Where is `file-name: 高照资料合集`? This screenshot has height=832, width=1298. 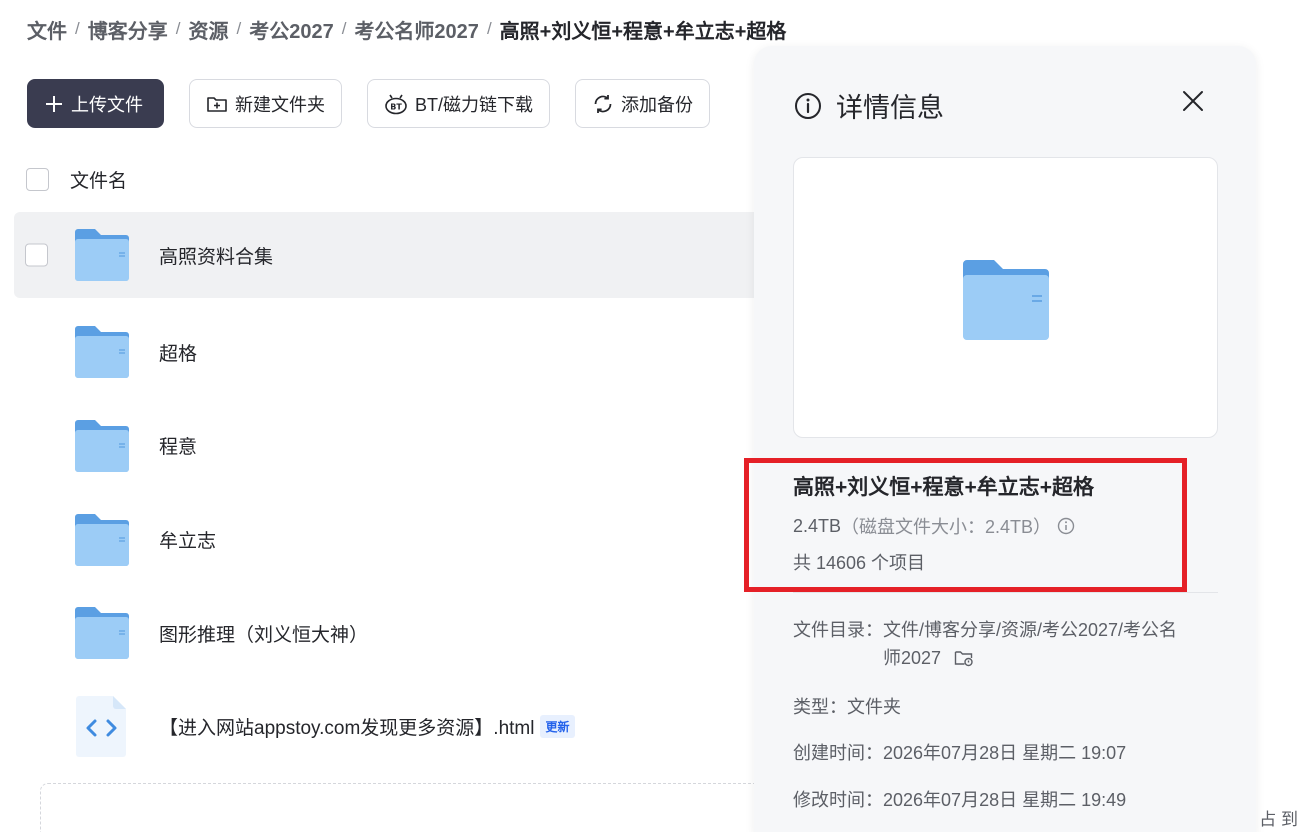 file-name: 高照资料合集 is located at coordinates (216, 255).